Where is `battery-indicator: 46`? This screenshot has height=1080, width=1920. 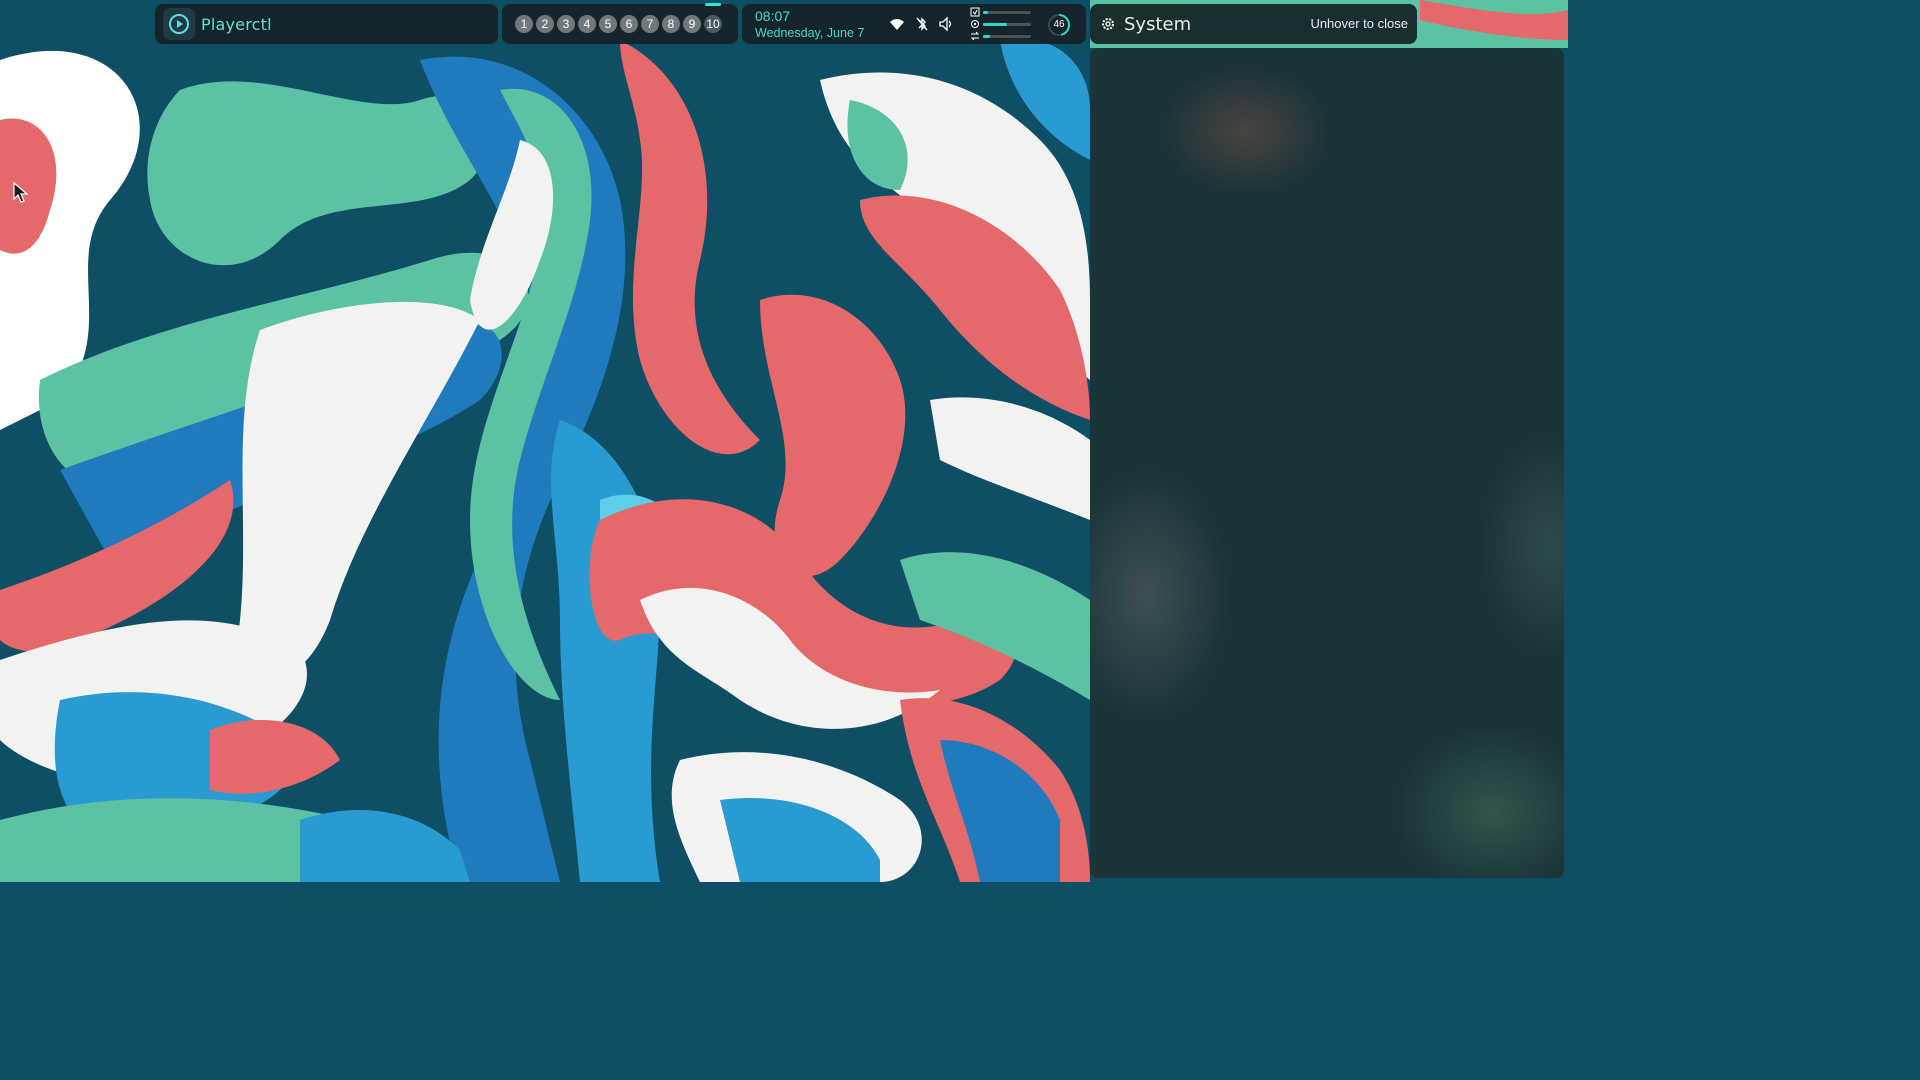
battery-indicator: 46 is located at coordinates (1059, 25).